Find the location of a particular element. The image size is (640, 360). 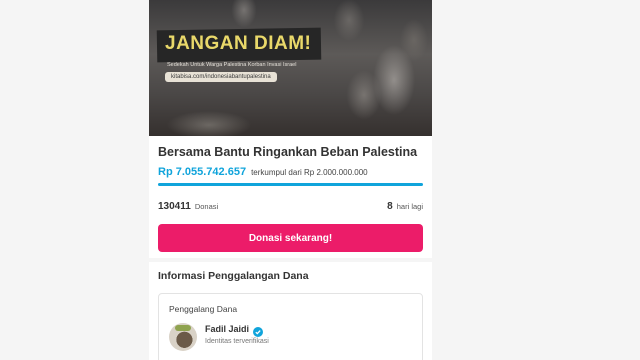

avatar is located at coordinates (183, 337).